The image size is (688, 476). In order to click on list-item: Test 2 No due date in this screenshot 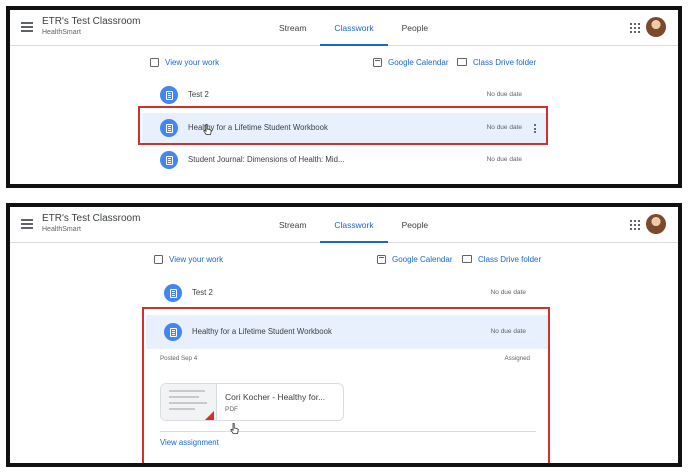, I will do `click(348, 293)`.